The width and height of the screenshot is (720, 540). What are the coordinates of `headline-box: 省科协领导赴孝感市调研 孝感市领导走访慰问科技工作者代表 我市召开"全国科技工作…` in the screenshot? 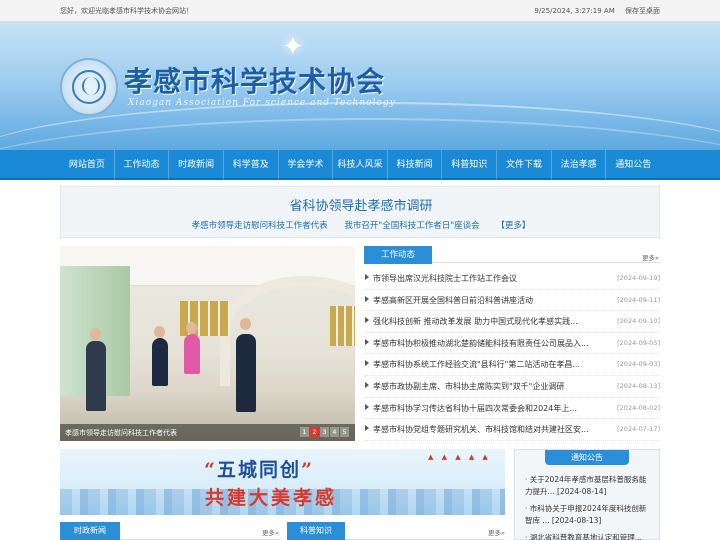 It's located at (360, 212).